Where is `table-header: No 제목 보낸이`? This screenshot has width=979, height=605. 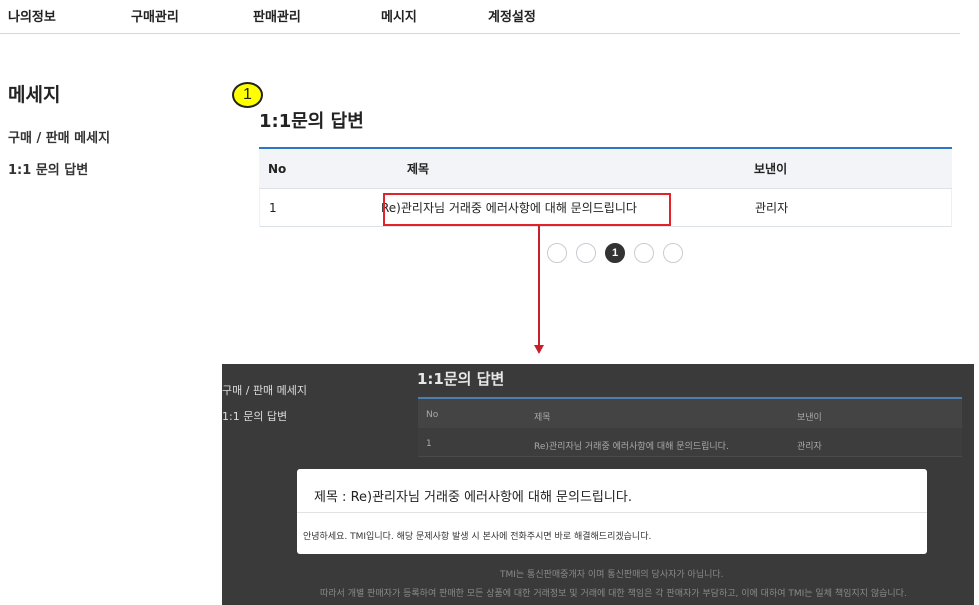 table-header: No 제목 보낸이 is located at coordinates (605, 169).